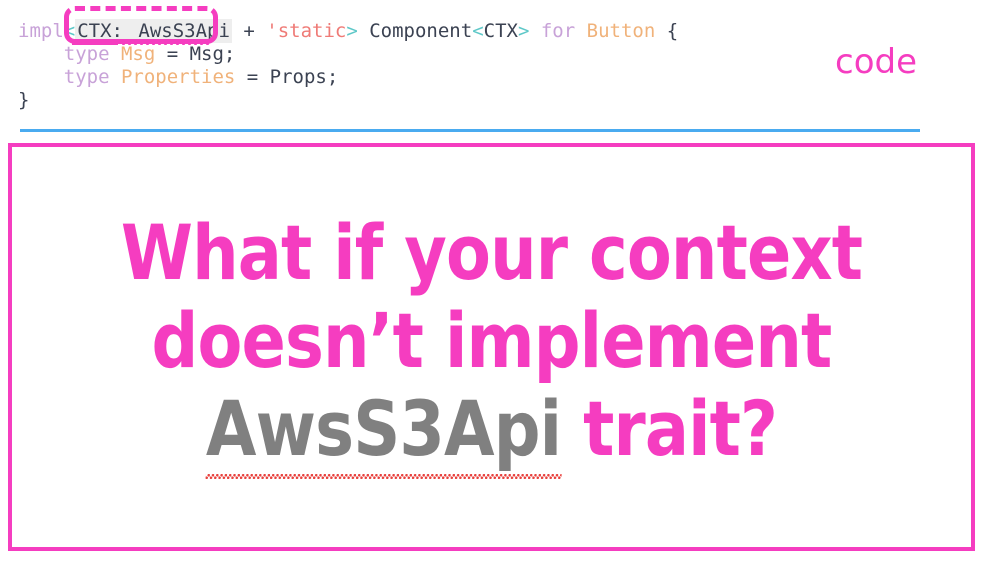  I want to click on code-token-button: Button, so click(621, 31).